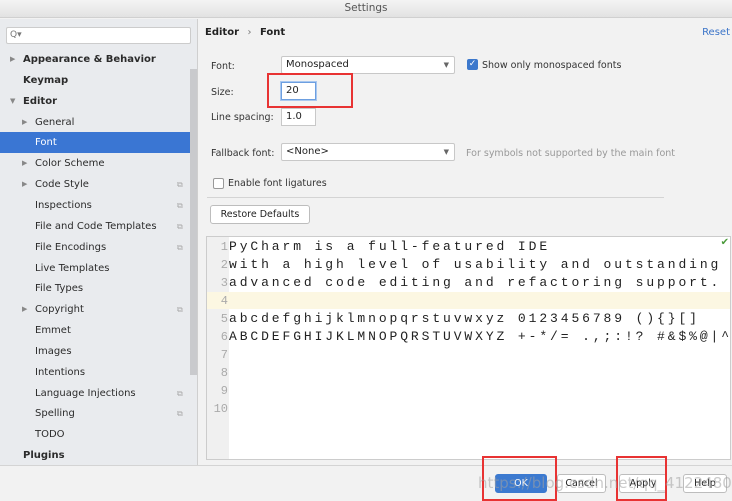 This screenshot has height=501, width=732. I want to click on sidebar-item-live-templates: Live Templates, so click(98, 268).